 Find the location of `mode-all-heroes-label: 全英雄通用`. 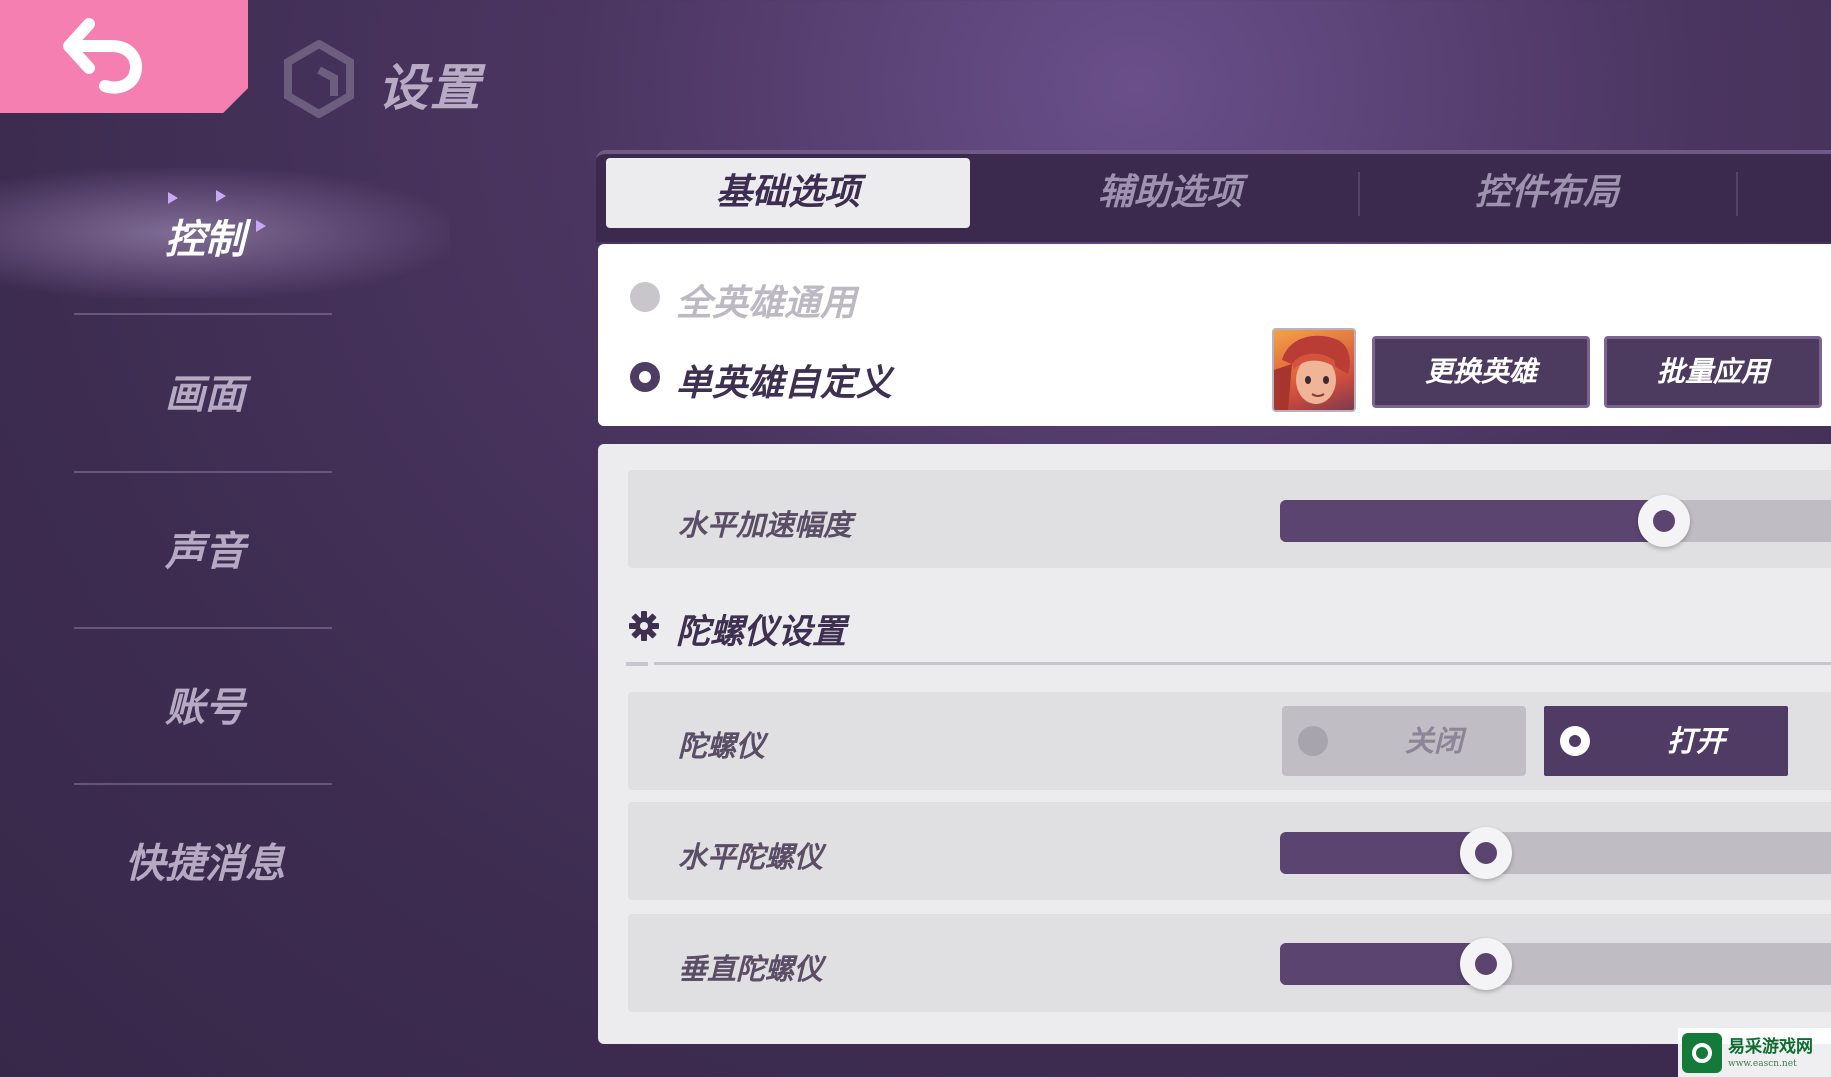

mode-all-heroes-label: 全英雄通用 is located at coordinates (766, 300).